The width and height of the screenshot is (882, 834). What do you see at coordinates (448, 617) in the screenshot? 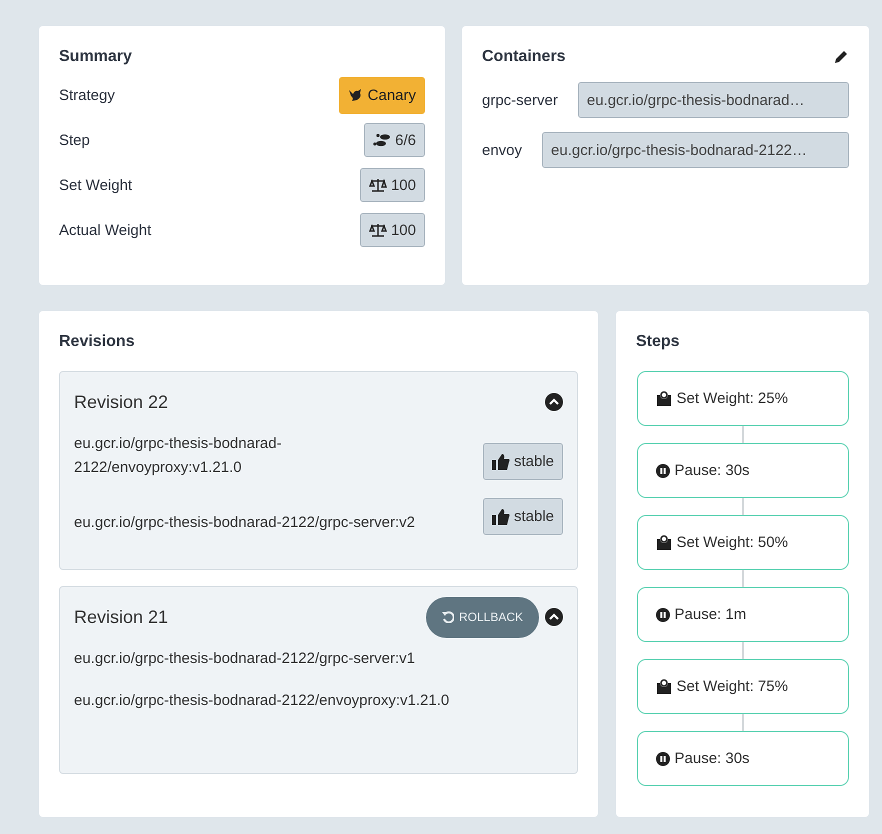
I see `undo-icon` at bounding box center [448, 617].